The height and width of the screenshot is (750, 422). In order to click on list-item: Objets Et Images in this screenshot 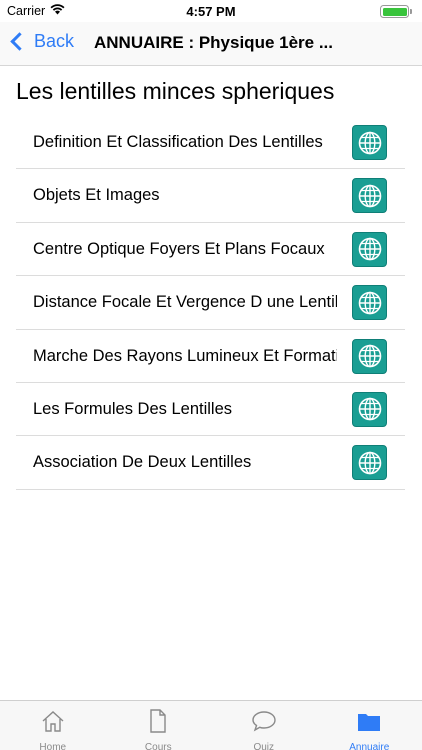, I will do `click(210, 196)`.